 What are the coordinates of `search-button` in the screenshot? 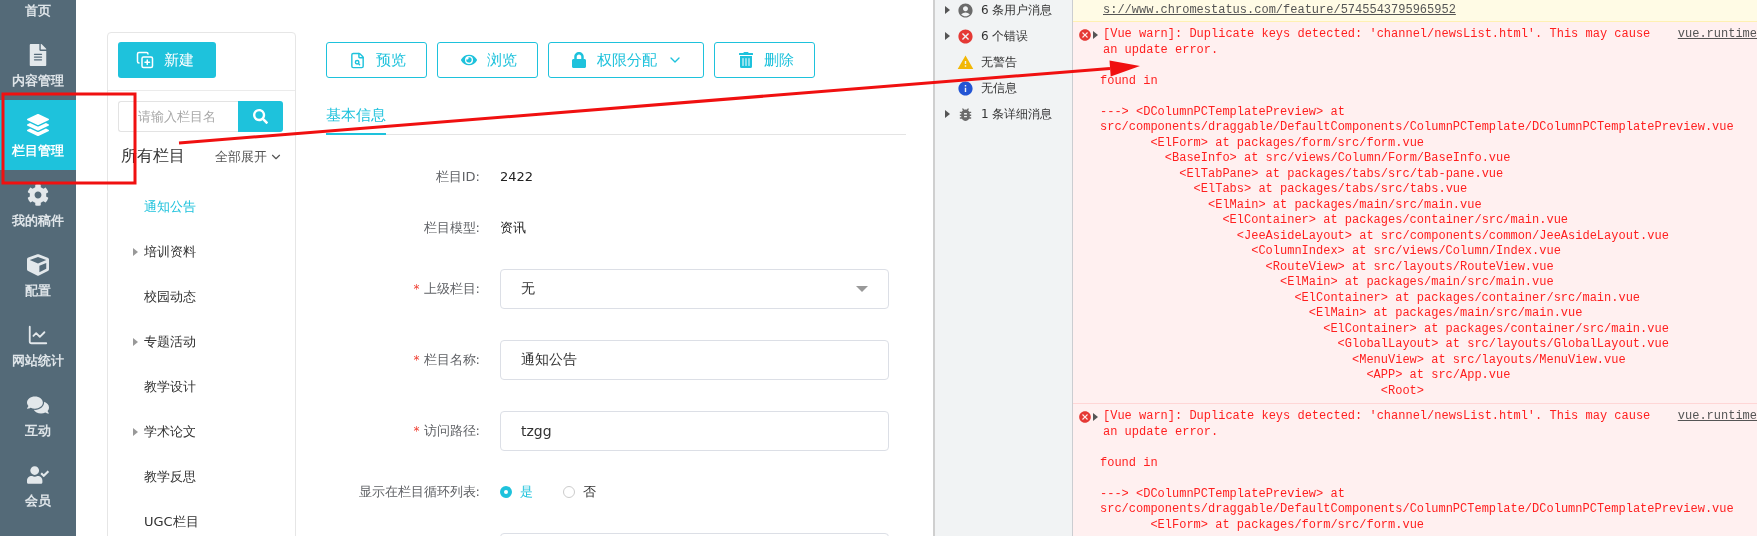 It's located at (260, 116).